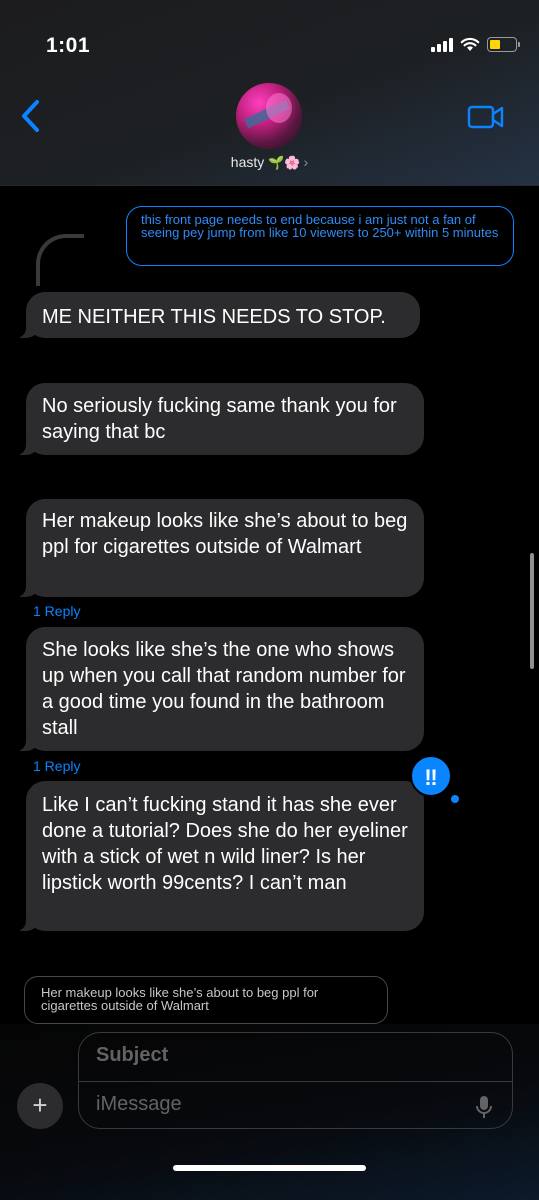 The height and width of the screenshot is (1200, 539). Describe the element at coordinates (486, 117) in the screenshot. I see `video-camera-icon` at that location.